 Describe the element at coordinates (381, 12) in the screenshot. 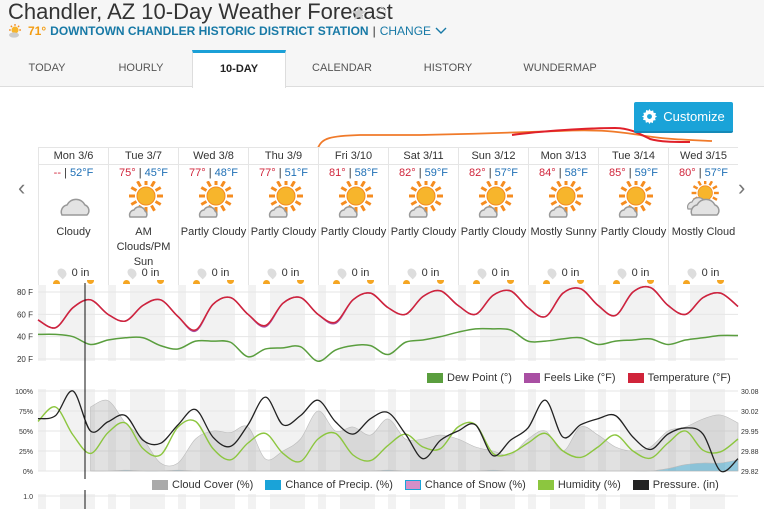

I see `home-icon: ⌂` at that location.